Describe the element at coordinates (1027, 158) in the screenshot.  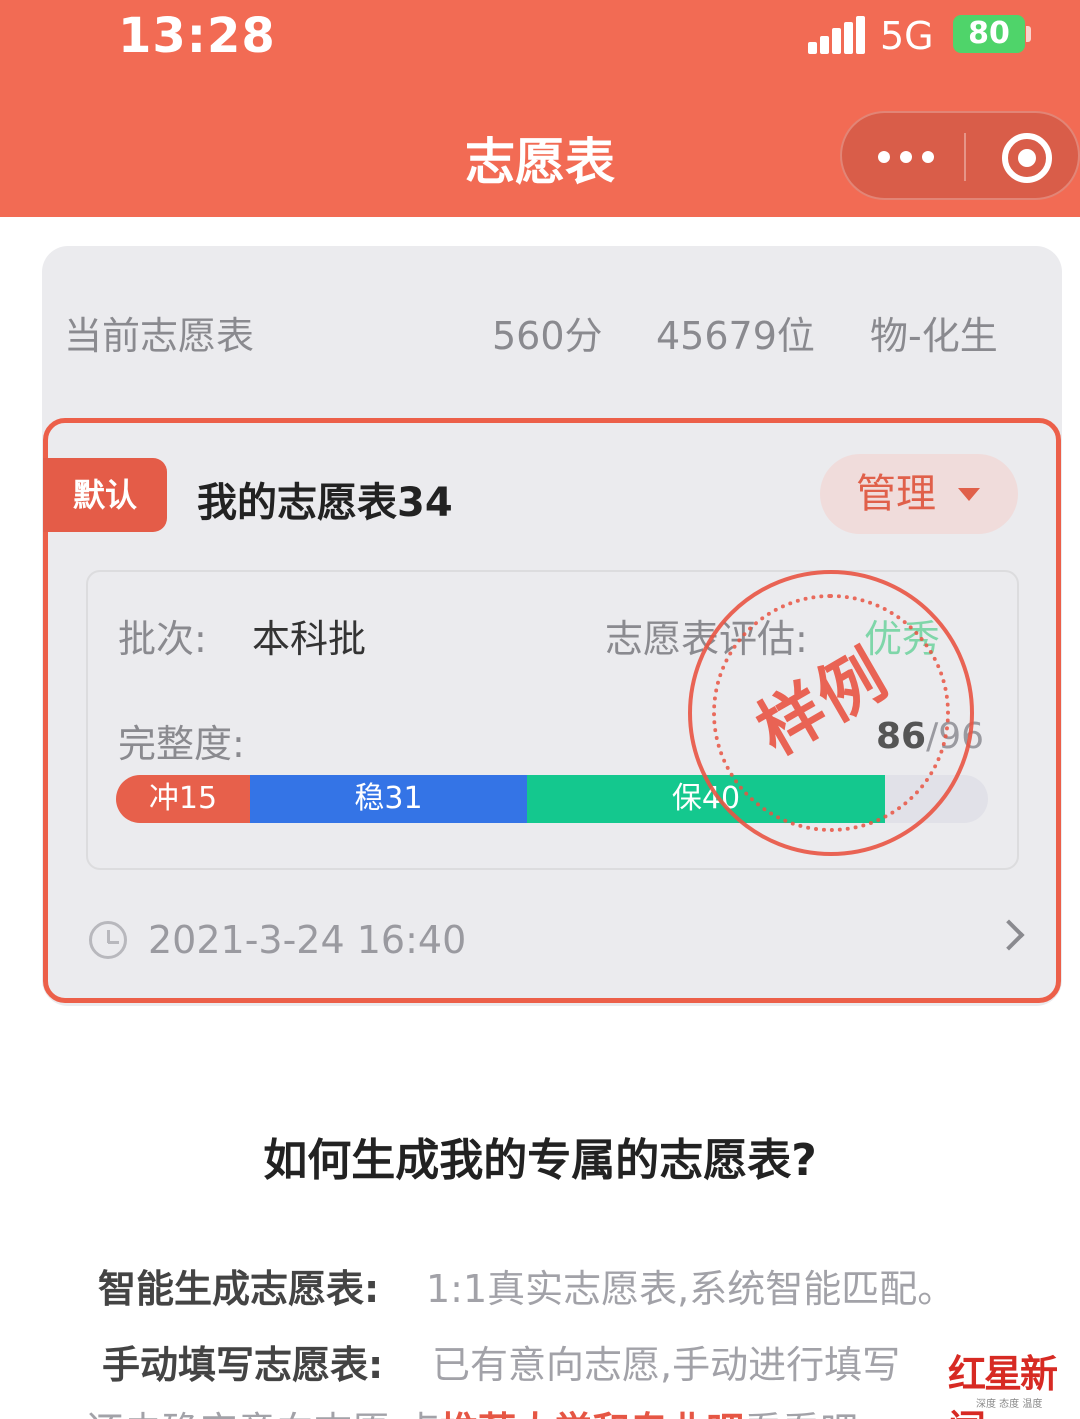
I see `close-target-icon` at that location.